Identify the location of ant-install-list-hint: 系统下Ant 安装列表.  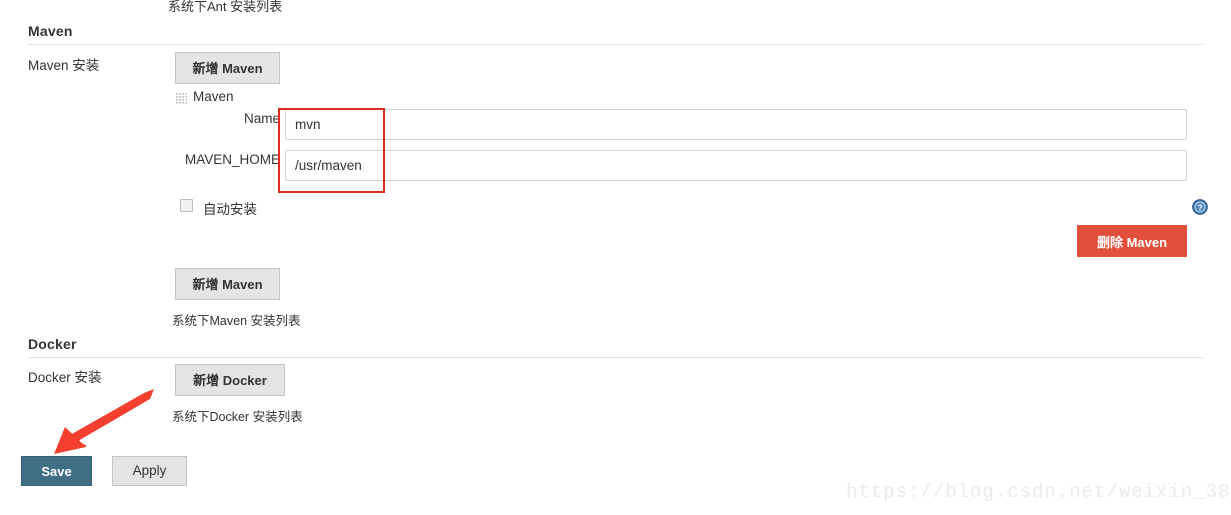
(225, 7).